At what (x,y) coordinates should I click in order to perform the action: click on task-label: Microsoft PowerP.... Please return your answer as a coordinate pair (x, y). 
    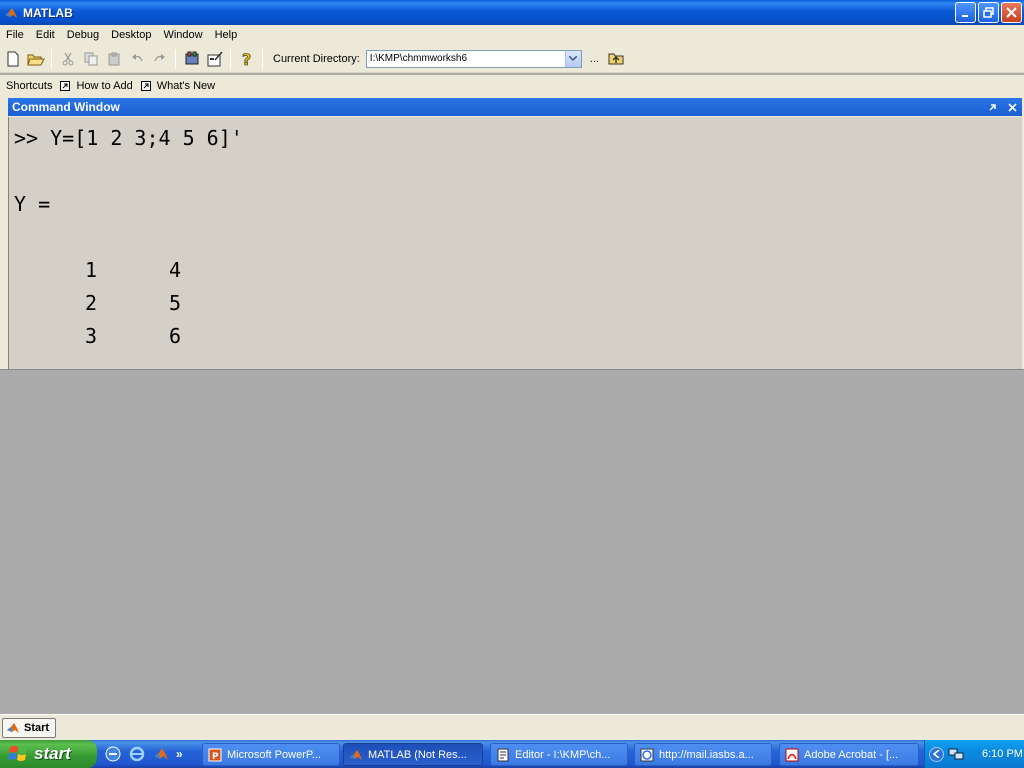
    Looking at the image, I should click on (274, 754).